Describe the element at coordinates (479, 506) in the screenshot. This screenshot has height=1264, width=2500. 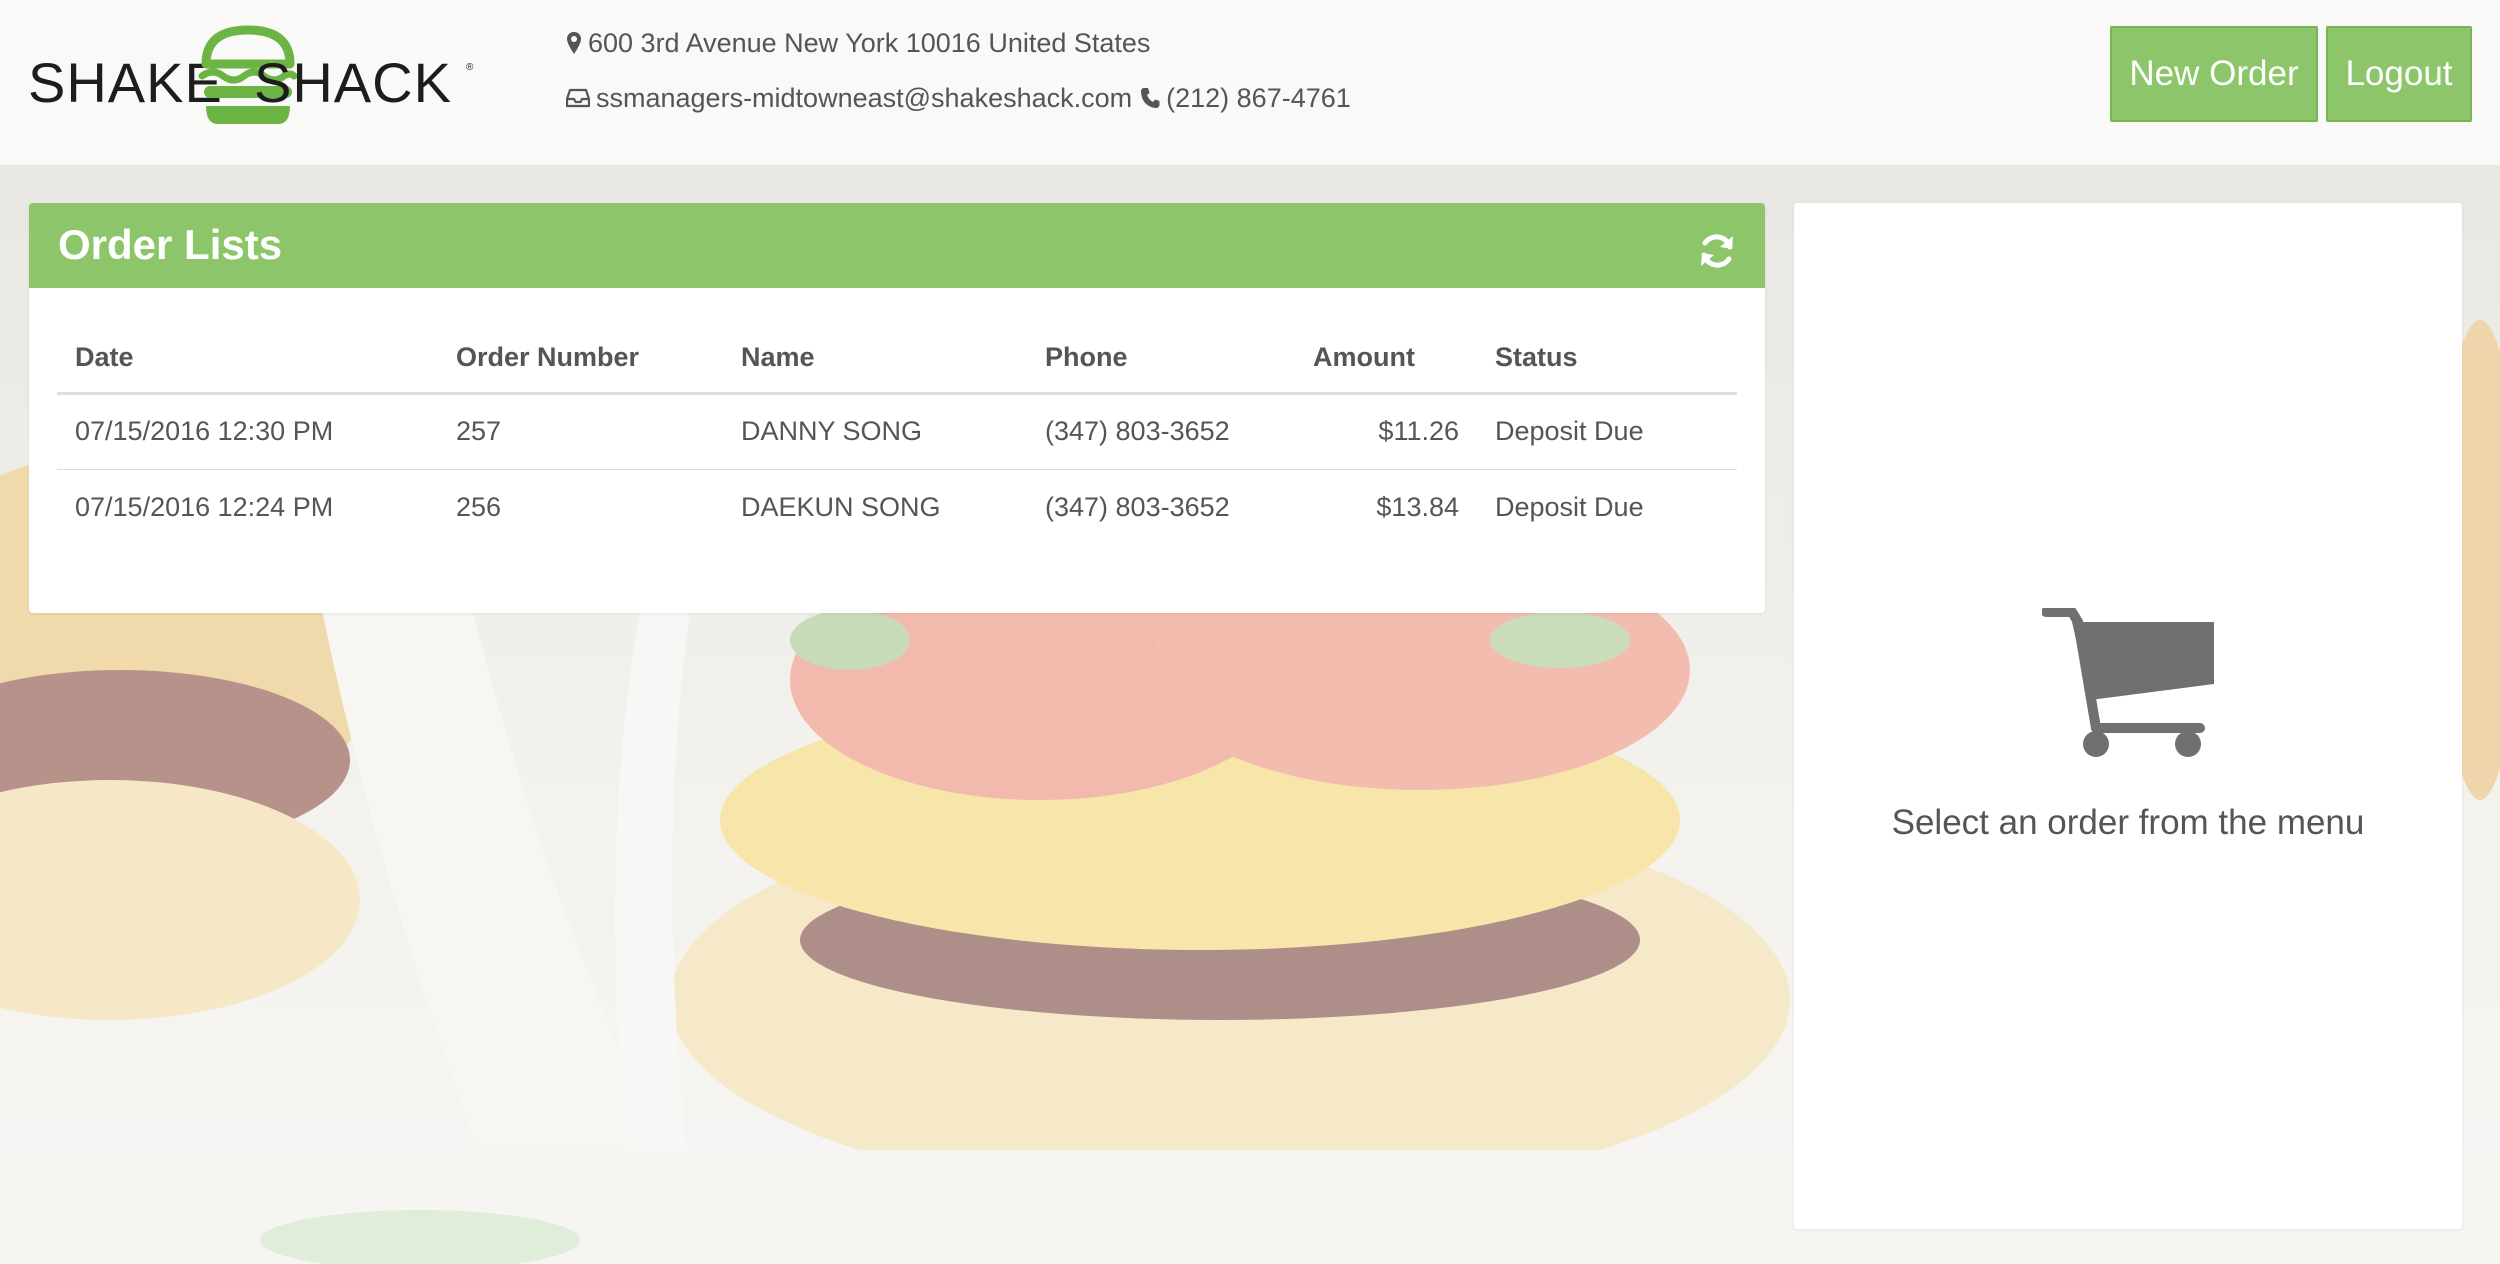
I see `order-number: 256` at that location.